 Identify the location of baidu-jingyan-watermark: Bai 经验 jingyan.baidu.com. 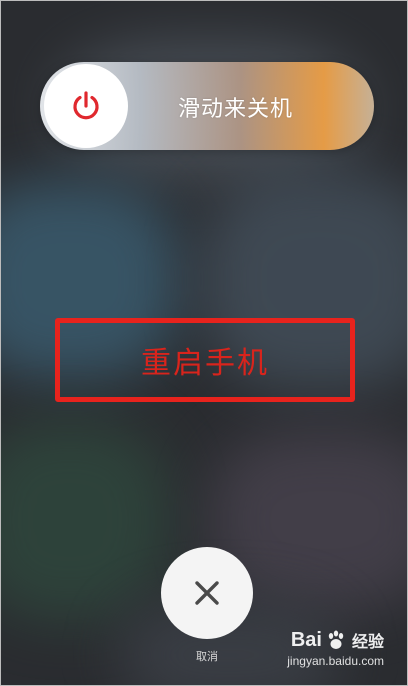
(335, 648).